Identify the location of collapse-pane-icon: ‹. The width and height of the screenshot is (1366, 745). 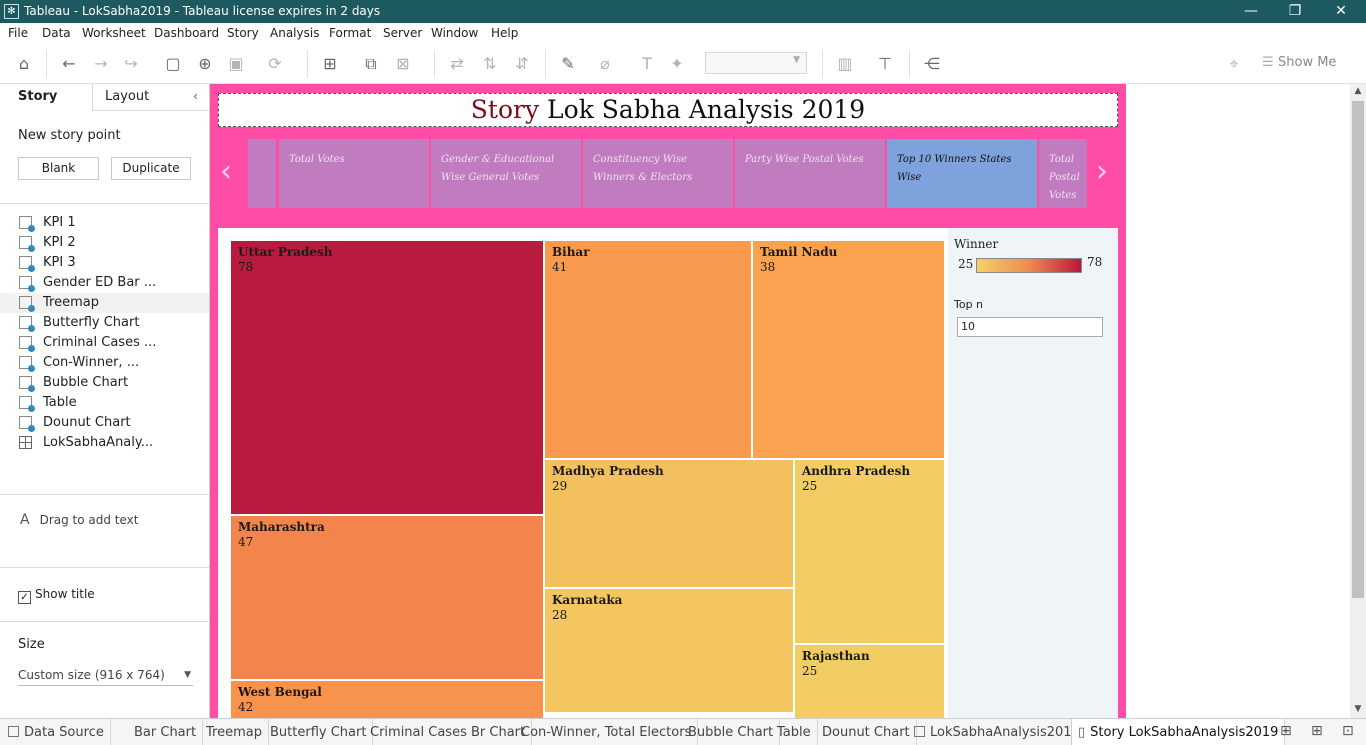
(195, 96).